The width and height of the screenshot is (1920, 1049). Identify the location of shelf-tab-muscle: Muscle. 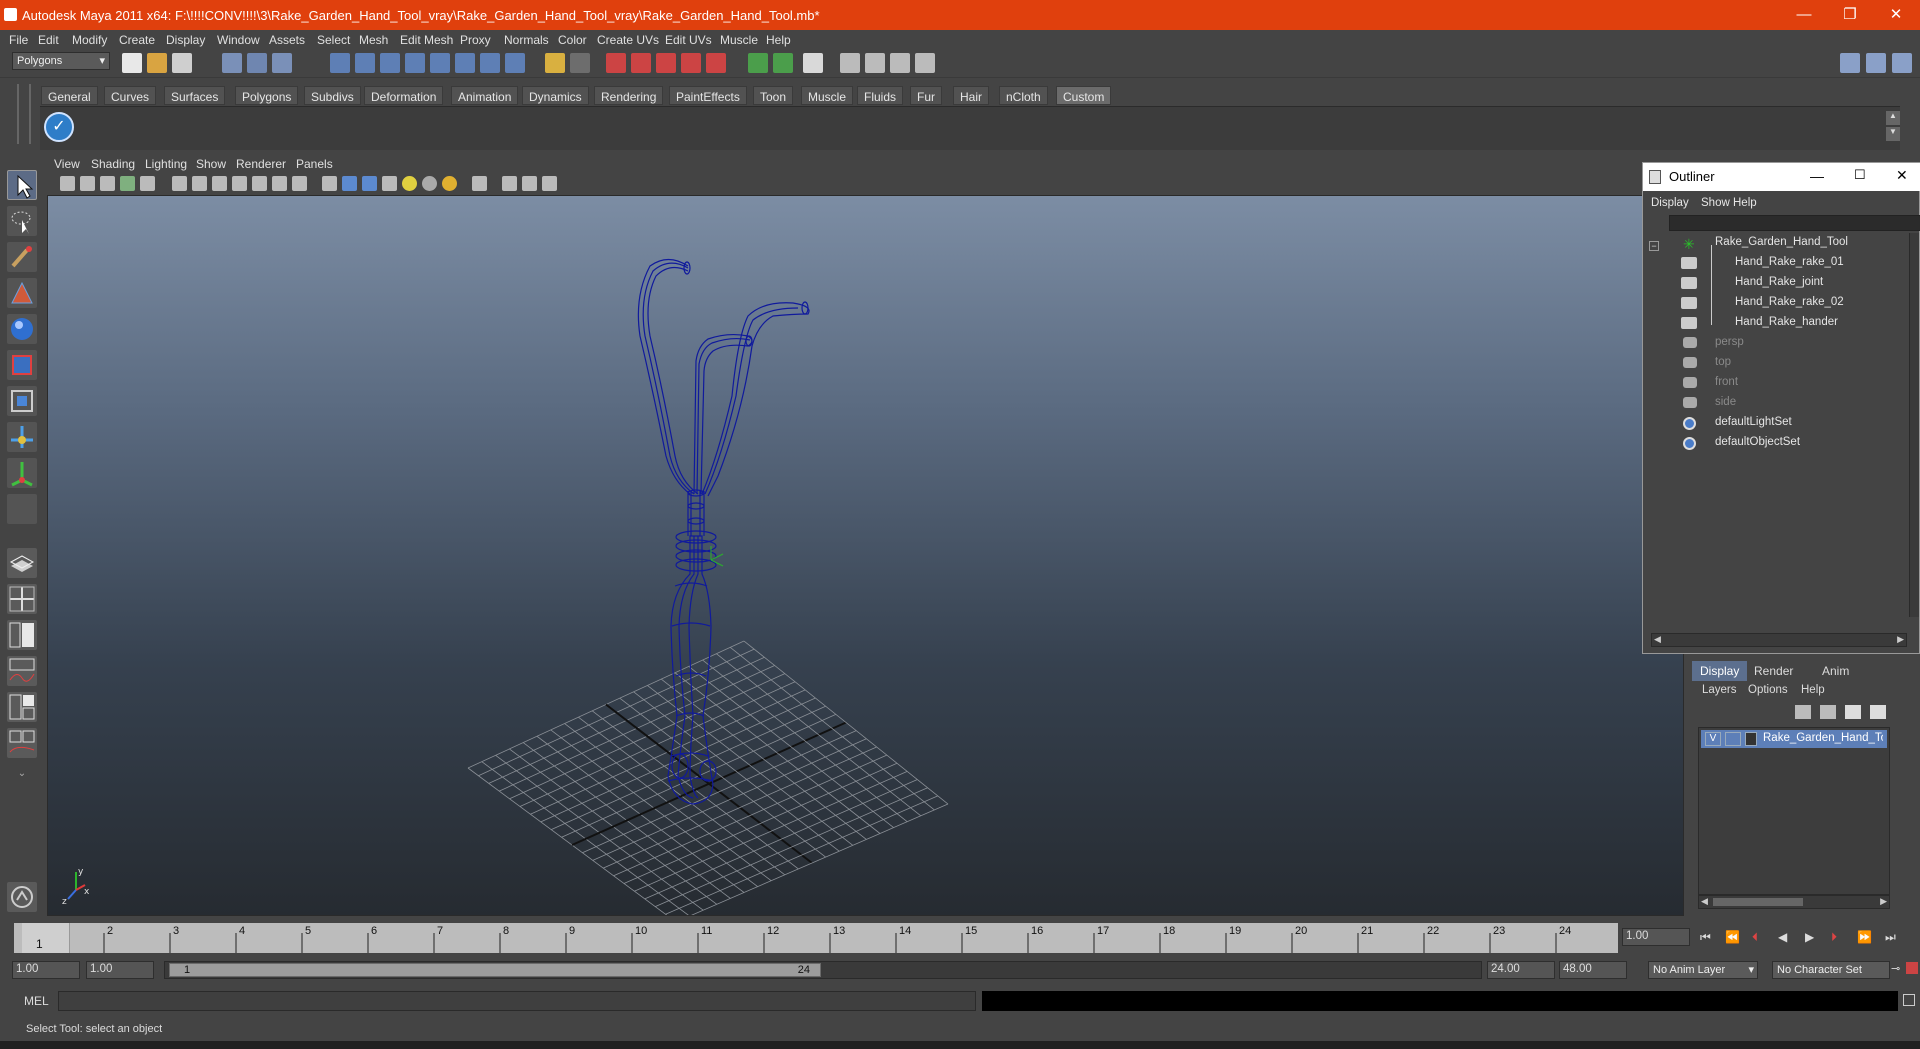
(827, 95).